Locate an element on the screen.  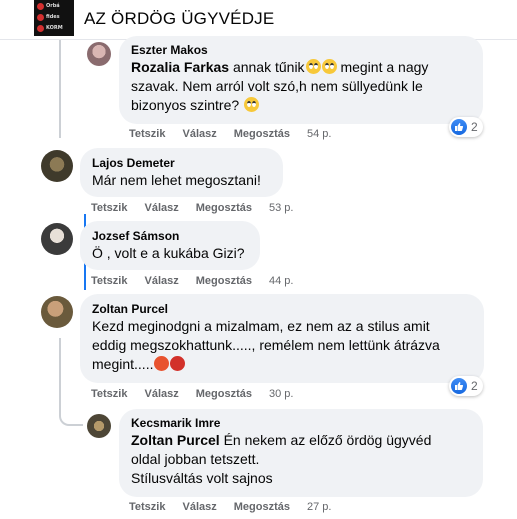
comment-text: Már nem lehet megosztani! is located at coordinates (176, 180).